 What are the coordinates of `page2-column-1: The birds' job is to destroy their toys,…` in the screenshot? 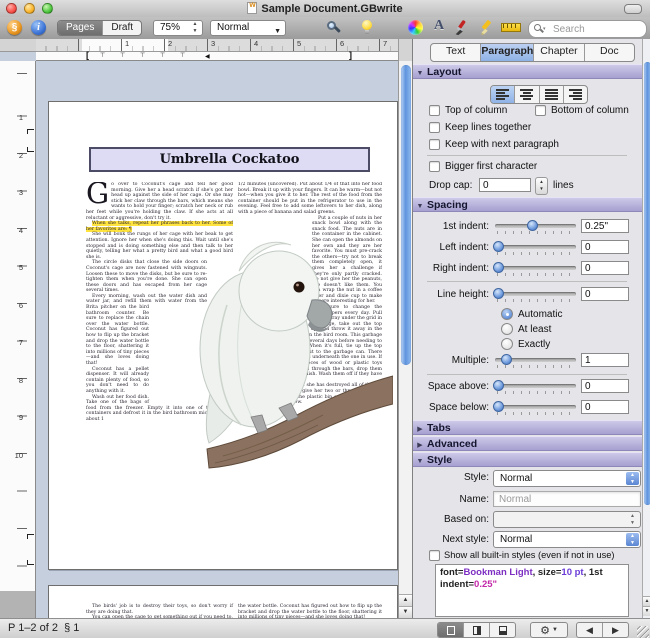 It's located at (159, 611).